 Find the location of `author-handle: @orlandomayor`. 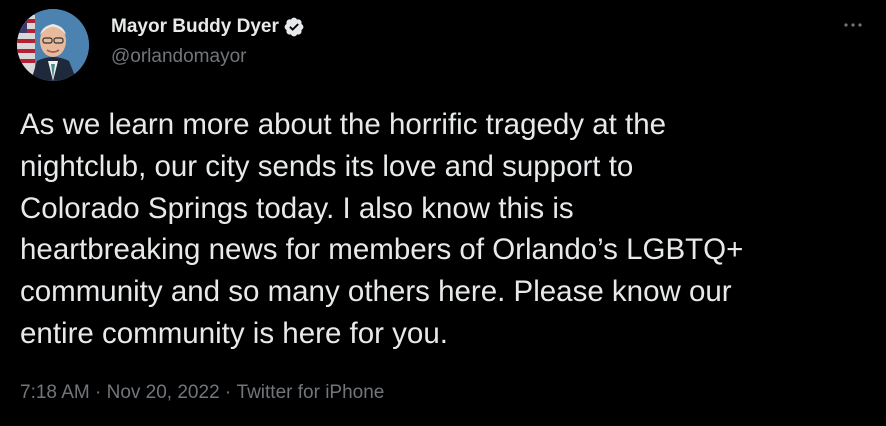

author-handle: @orlandomayor is located at coordinates (178, 57).